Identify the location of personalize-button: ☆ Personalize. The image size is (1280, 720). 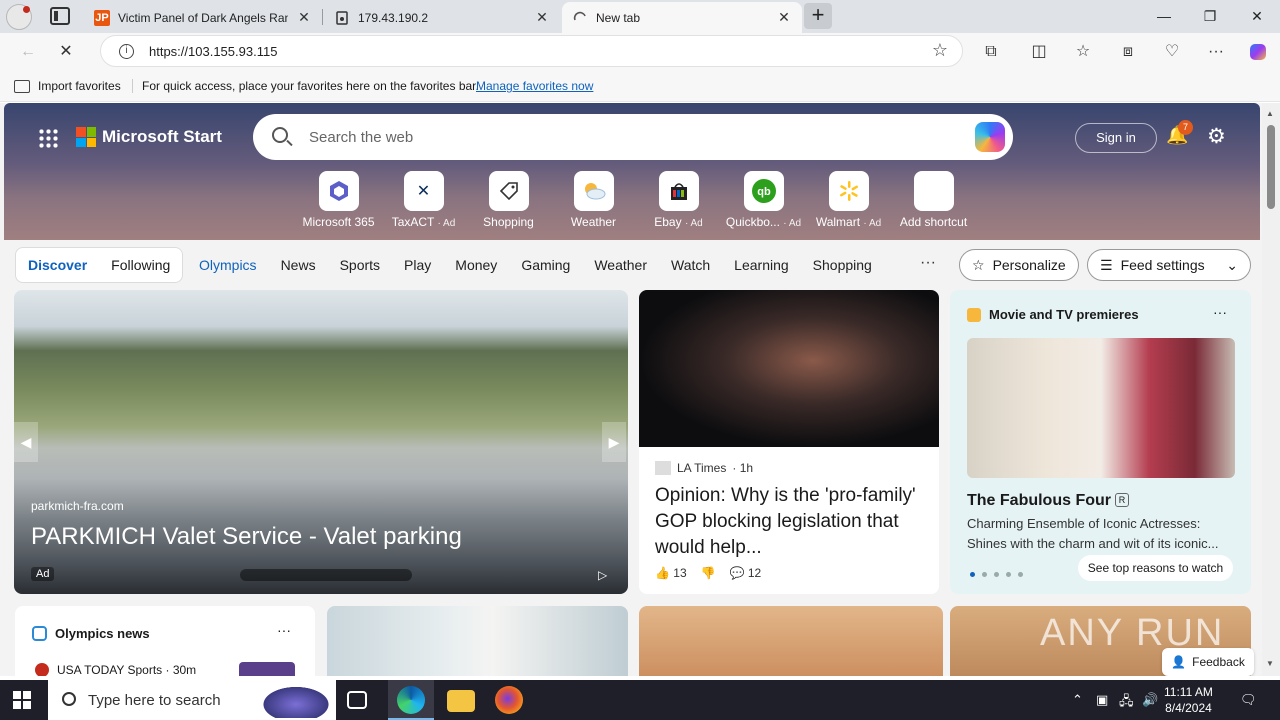
(1019, 265).